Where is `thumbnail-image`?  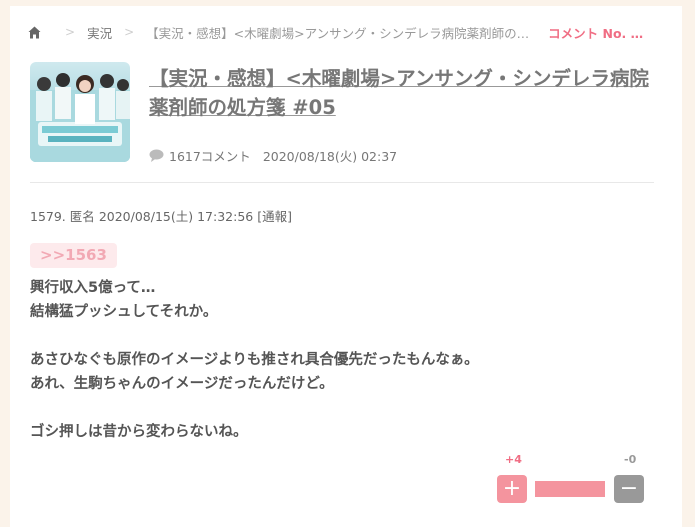 thumbnail-image is located at coordinates (80, 112).